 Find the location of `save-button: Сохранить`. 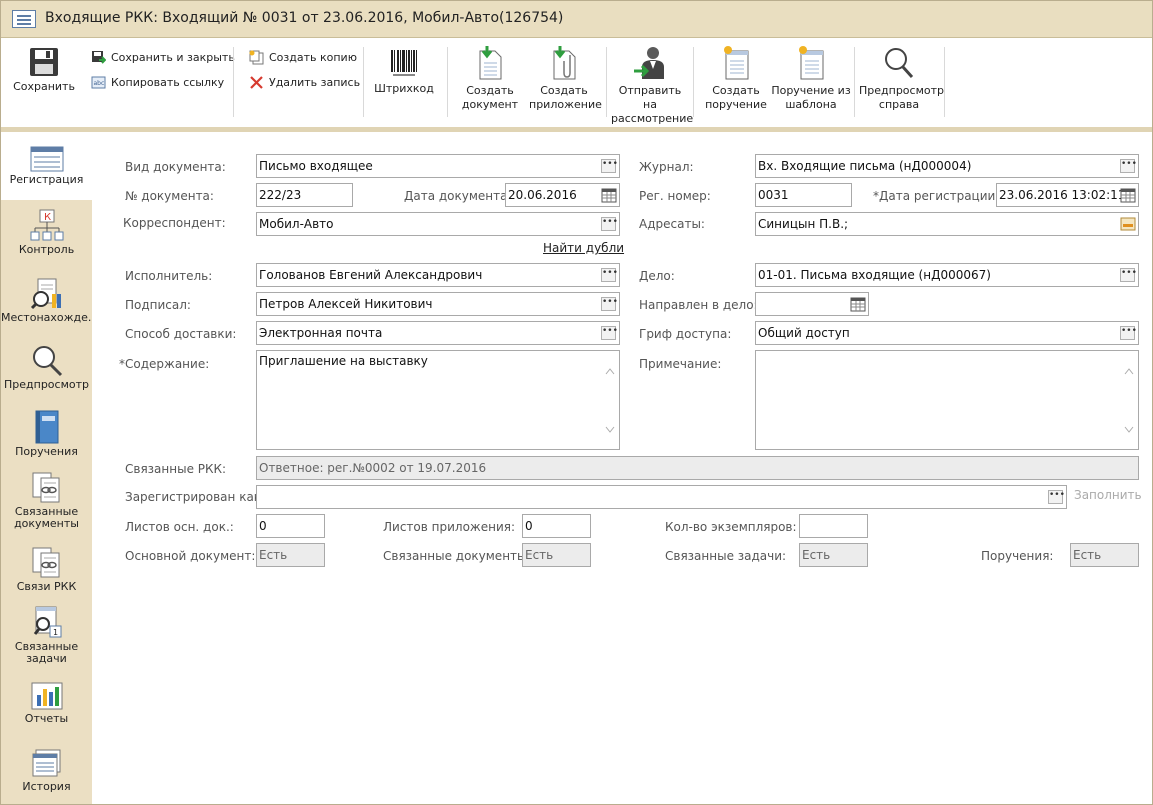

save-button: Сохранить is located at coordinates (44, 70).